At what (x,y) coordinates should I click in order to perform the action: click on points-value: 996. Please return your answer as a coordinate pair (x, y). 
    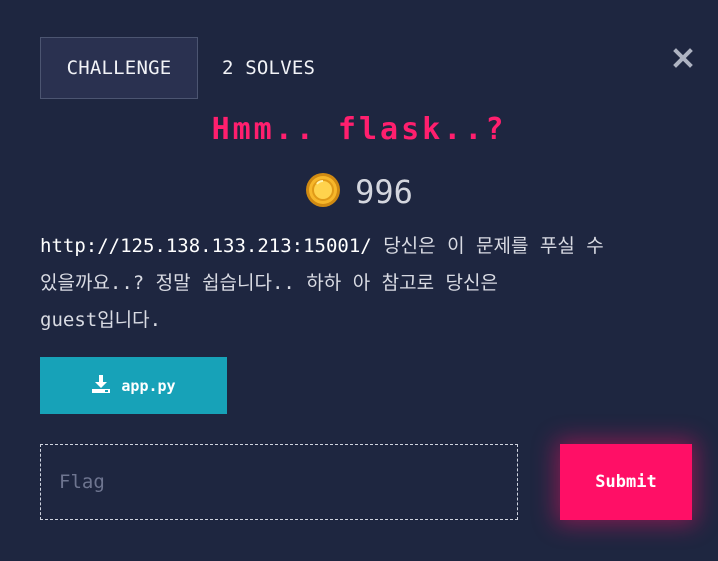
    Looking at the image, I should click on (384, 192).